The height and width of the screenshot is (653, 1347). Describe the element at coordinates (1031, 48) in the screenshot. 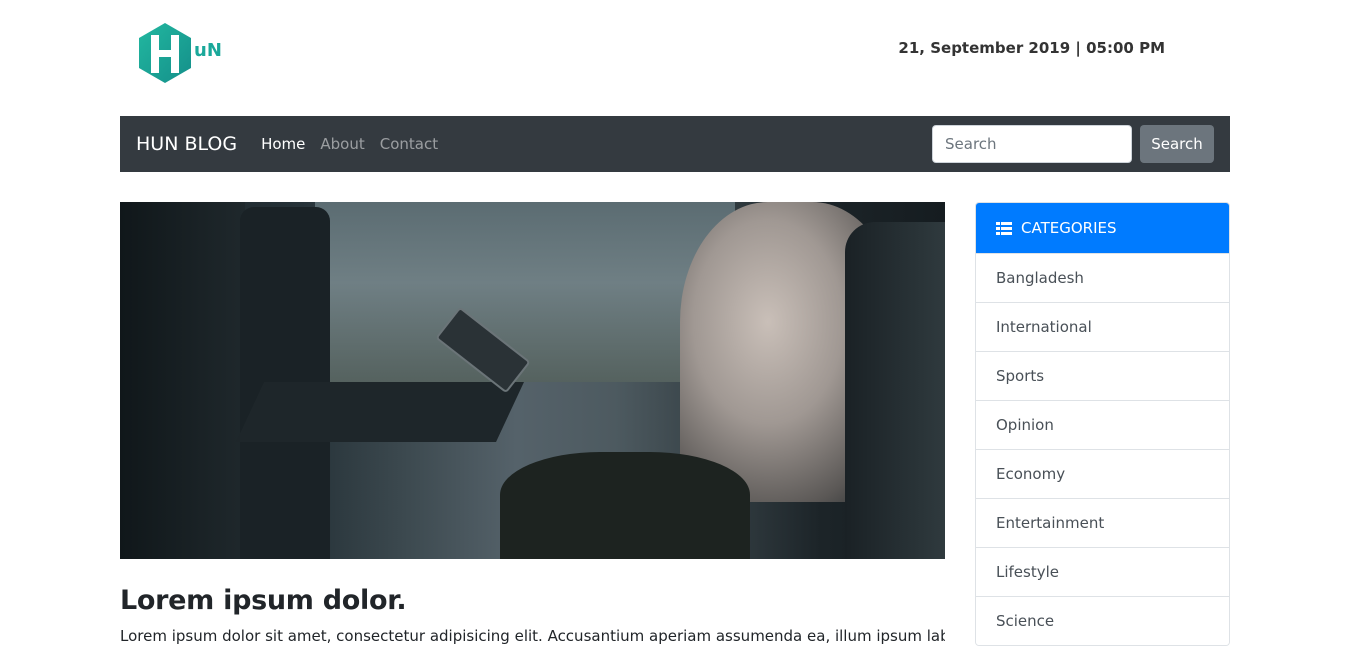

I see `header-datetime: 21, September 2019 | 05:00 PM` at that location.